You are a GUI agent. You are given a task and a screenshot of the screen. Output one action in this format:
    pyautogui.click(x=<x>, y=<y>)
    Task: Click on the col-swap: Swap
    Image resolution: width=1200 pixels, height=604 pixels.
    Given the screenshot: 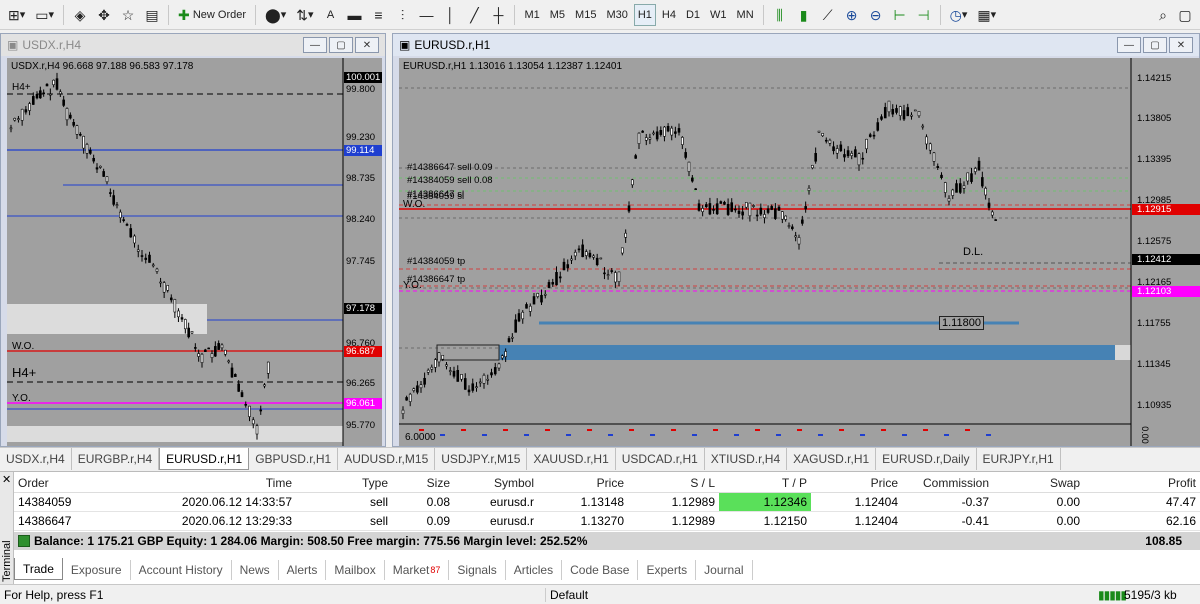 What is the action you would take?
    pyautogui.click(x=1038, y=483)
    